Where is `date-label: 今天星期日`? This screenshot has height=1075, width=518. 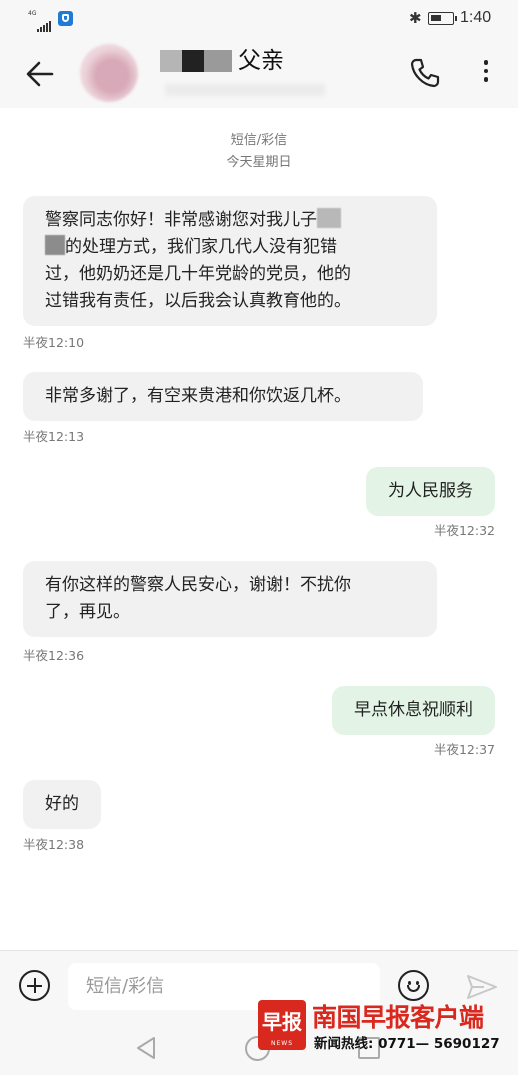
date-label: 今天星期日 is located at coordinates (259, 162).